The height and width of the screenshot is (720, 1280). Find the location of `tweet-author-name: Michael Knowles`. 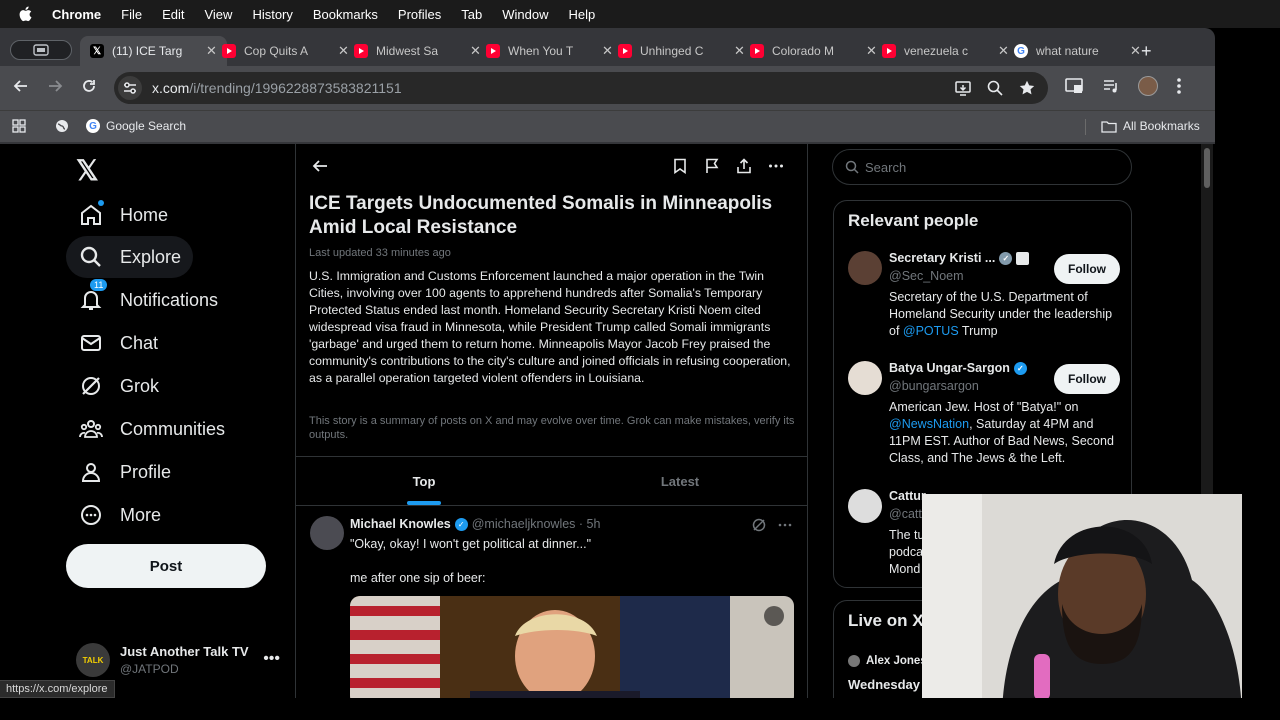

tweet-author-name: Michael Knowles is located at coordinates (400, 524).